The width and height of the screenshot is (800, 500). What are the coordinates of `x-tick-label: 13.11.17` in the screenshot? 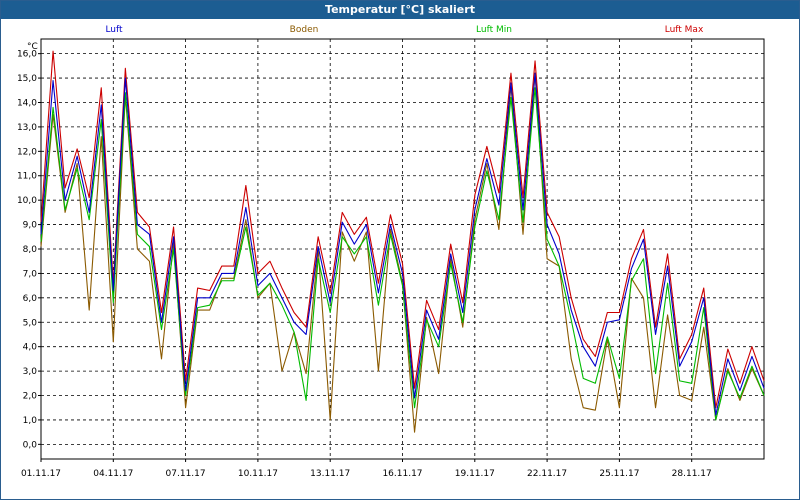 It's located at (330, 474).